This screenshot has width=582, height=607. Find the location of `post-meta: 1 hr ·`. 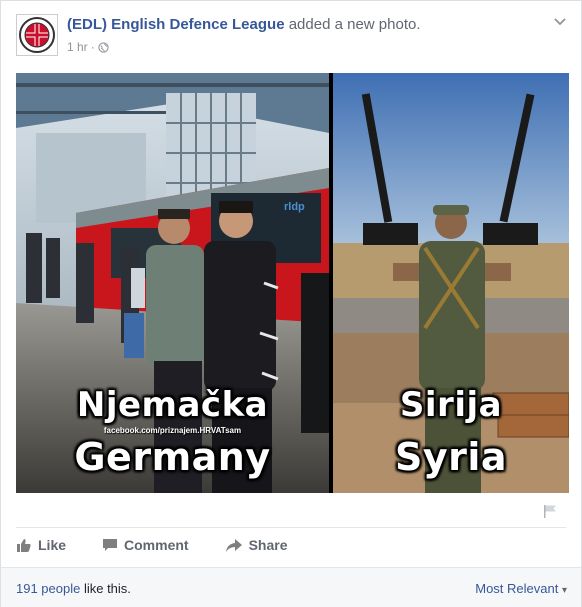

post-meta: 1 hr · is located at coordinates (88, 47).